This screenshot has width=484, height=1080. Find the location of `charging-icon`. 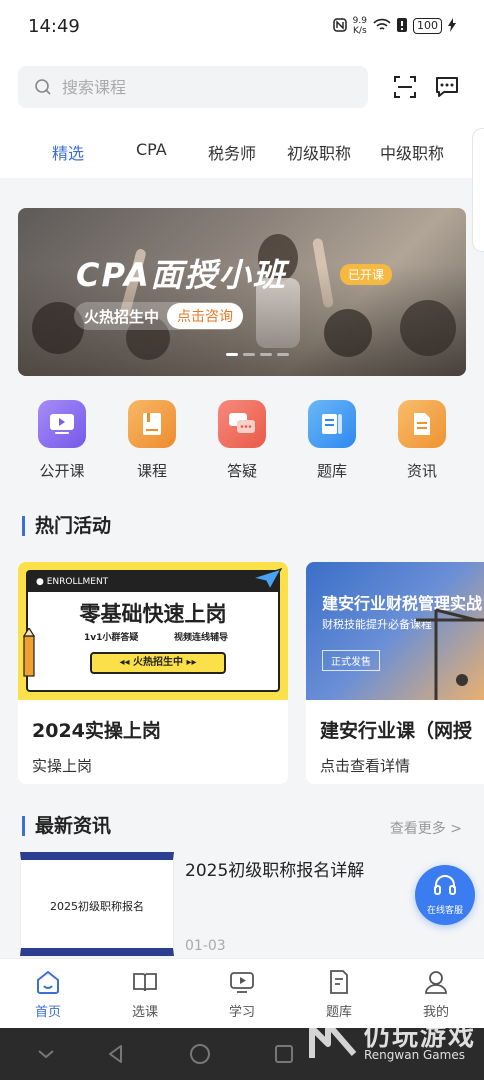

charging-icon is located at coordinates (452, 26).